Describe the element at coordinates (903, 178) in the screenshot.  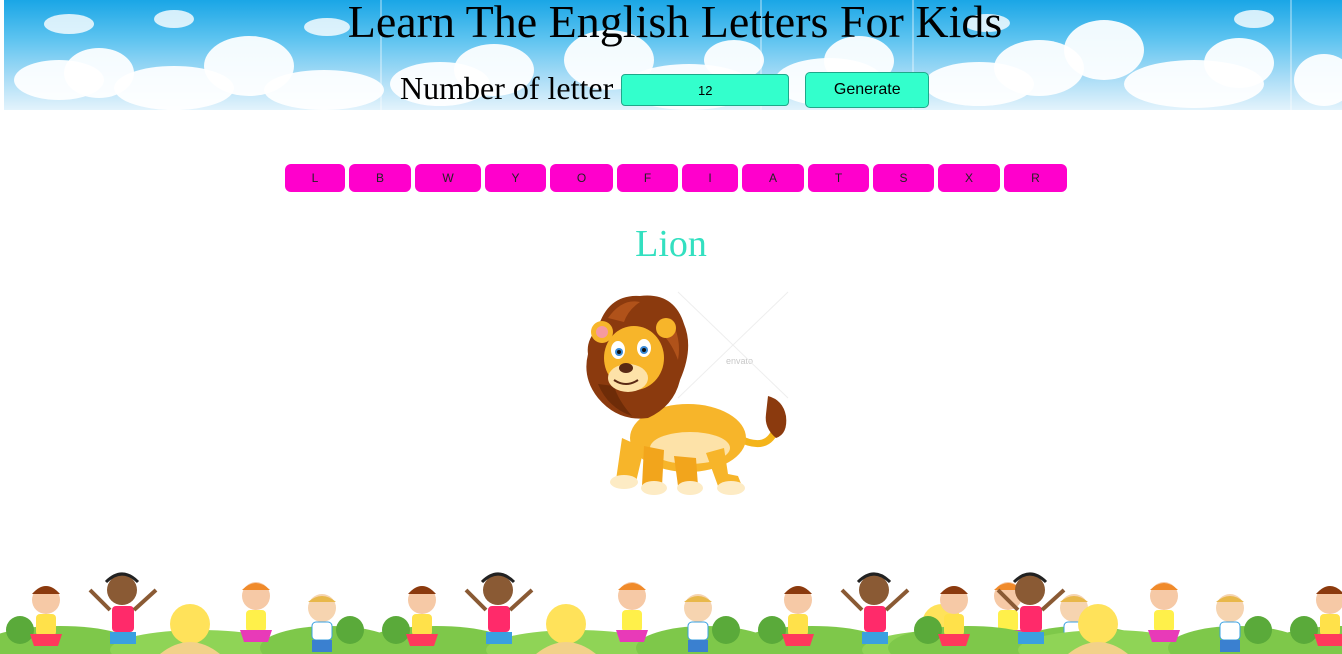
I see `letter-button: S` at that location.